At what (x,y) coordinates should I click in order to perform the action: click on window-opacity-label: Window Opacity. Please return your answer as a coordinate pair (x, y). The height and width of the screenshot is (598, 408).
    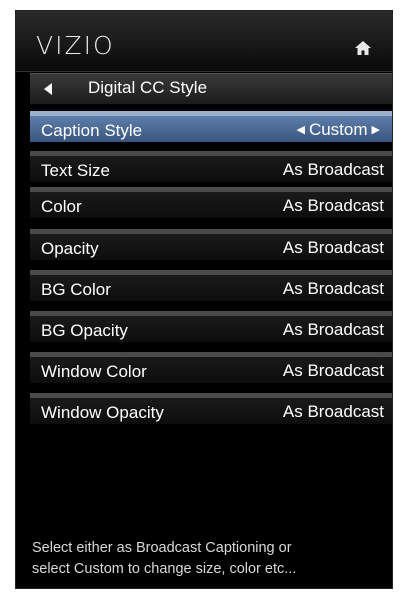
    Looking at the image, I should click on (102, 412).